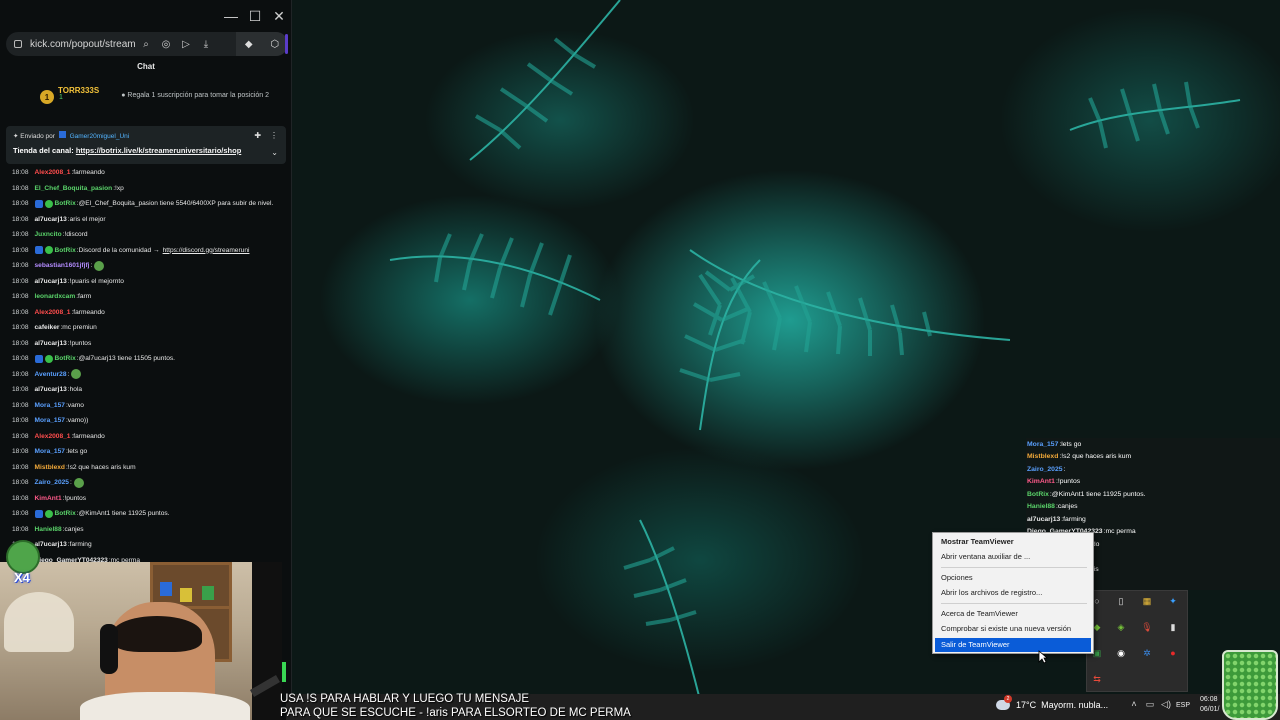 This screenshot has width=1280, height=720. What do you see at coordinates (1120, 532) in the screenshot?
I see `overlay-text: mc perma` at bounding box center [1120, 532].